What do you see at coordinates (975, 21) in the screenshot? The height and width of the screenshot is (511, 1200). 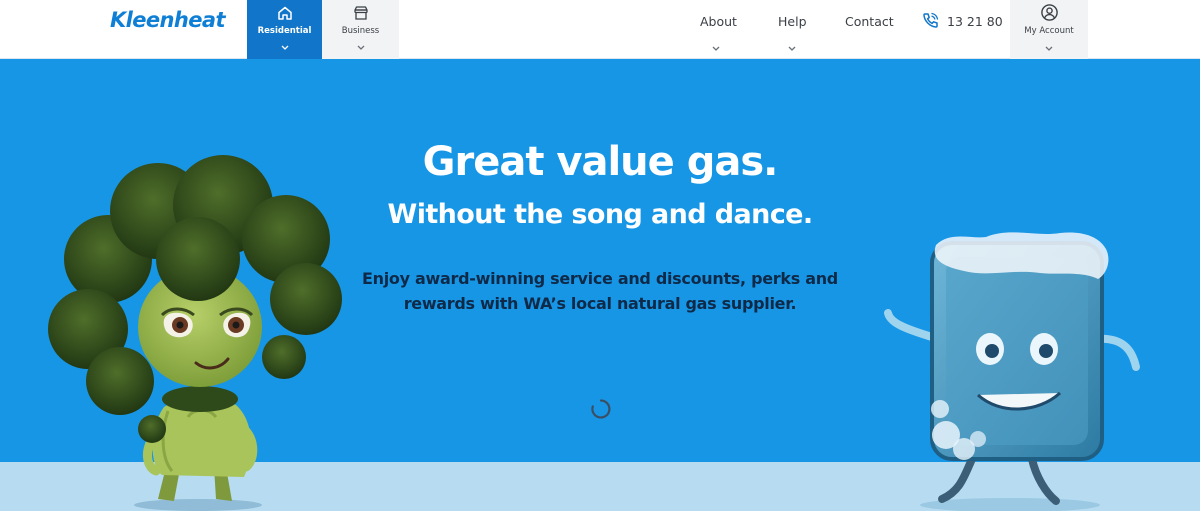 I see `phone-number: 13 21 80` at bounding box center [975, 21].